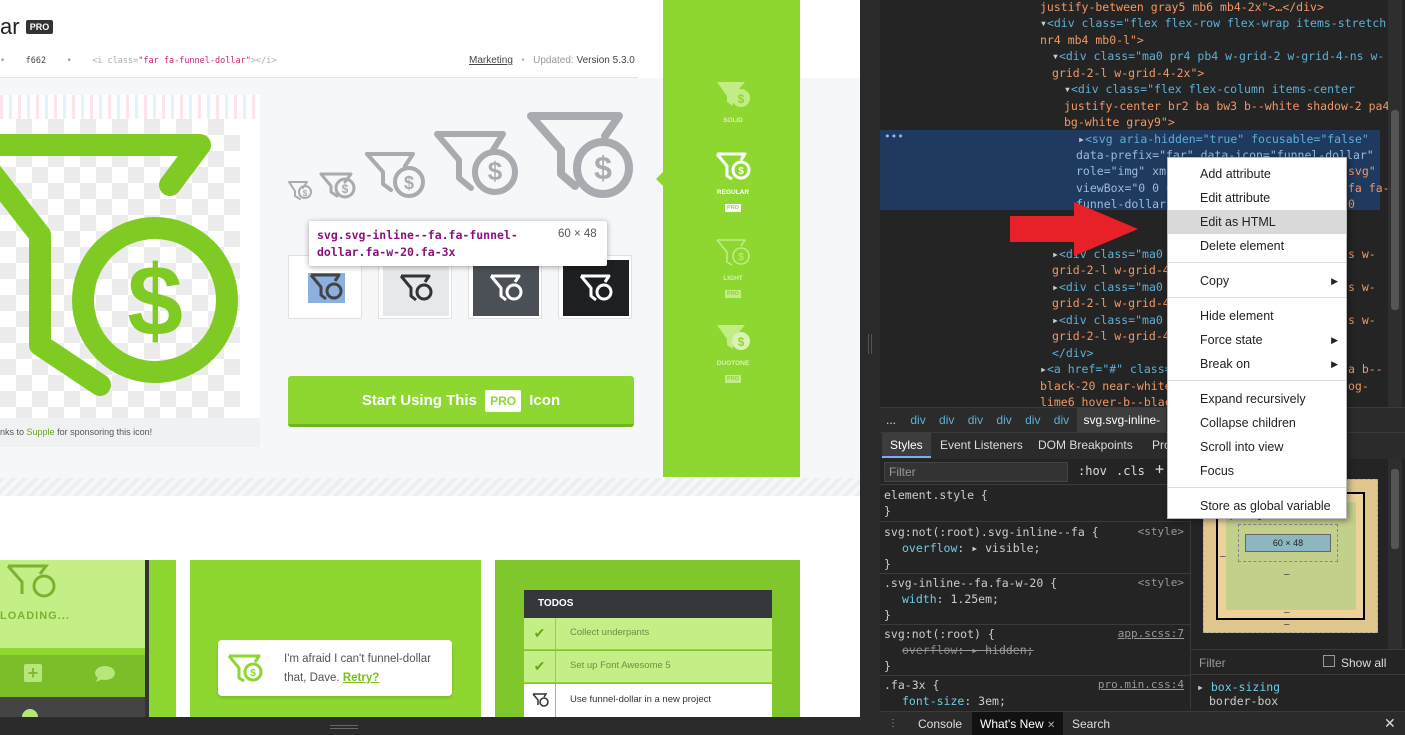 The width and height of the screenshot is (1405, 735). What do you see at coordinates (440, 726) in the screenshot?
I see `drawer-resize-strip` at bounding box center [440, 726].